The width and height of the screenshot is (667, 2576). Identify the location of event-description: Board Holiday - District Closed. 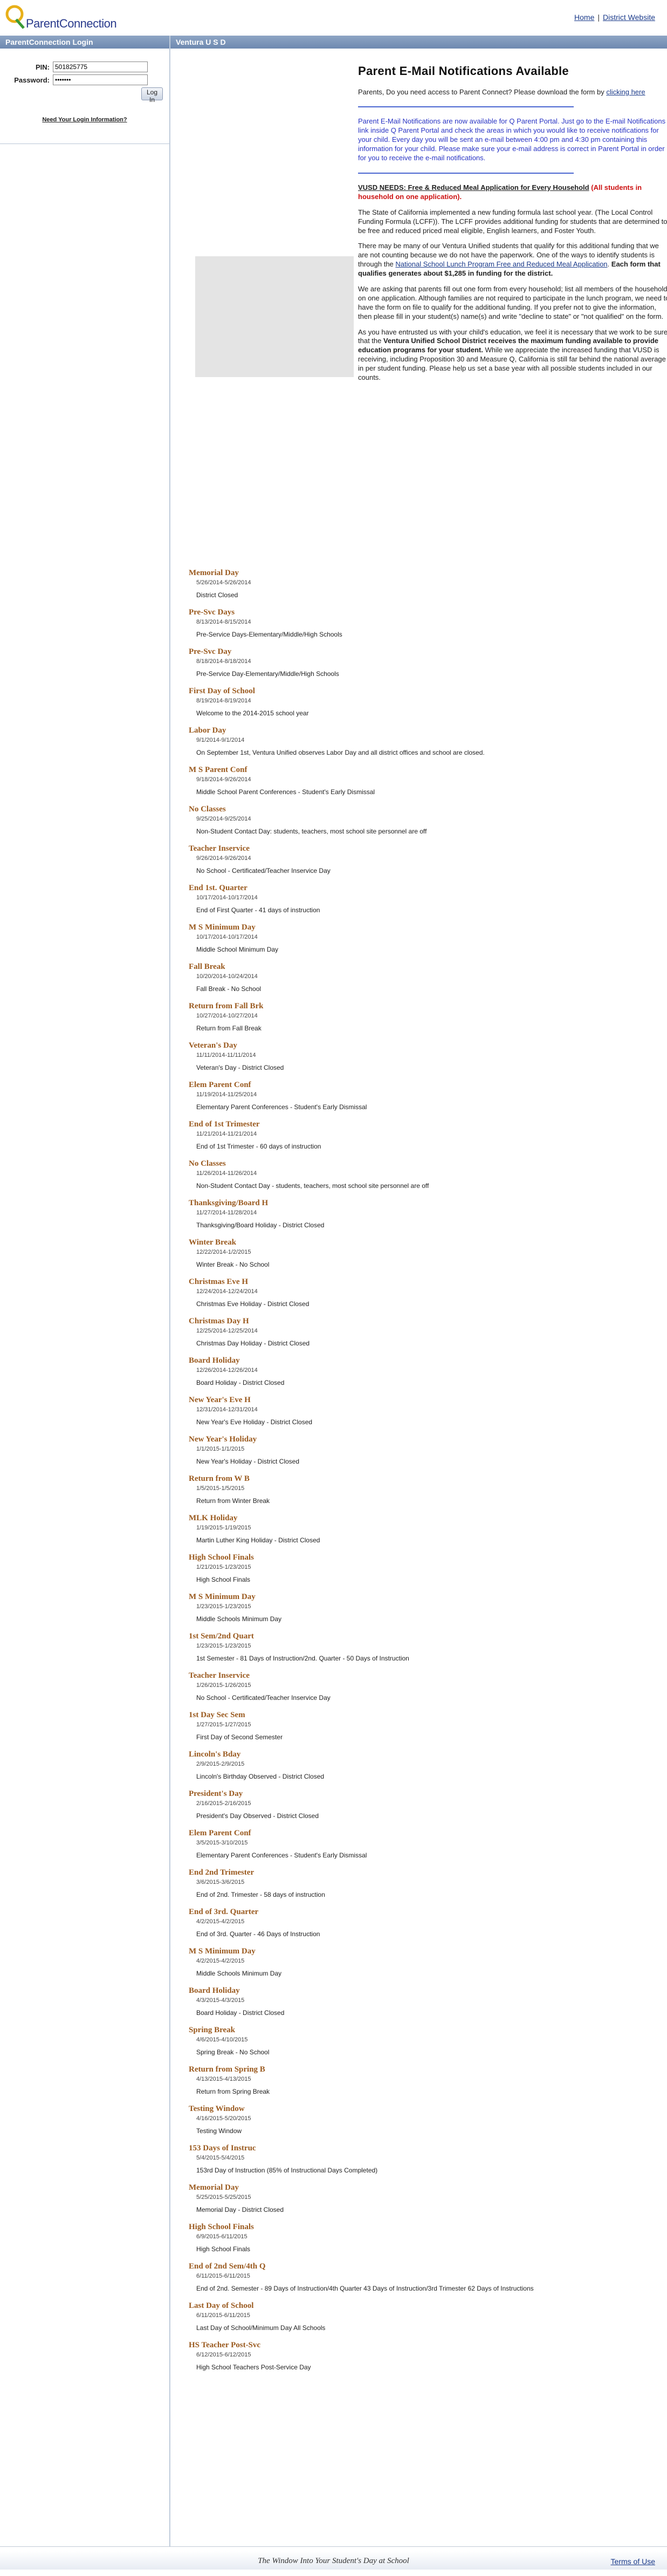
(240, 1383).